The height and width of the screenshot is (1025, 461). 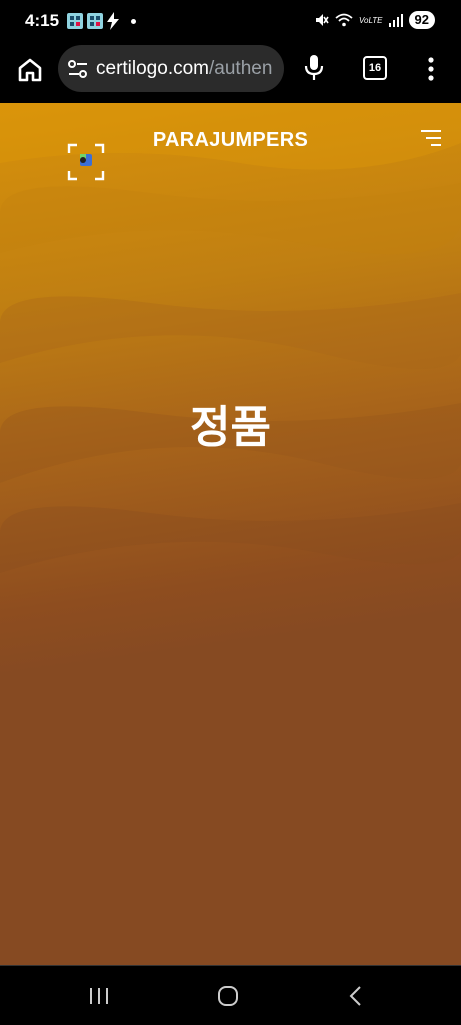 What do you see at coordinates (152, 68) in the screenshot?
I see `url-domain: certilogo.com` at bounding box center [152, 68].